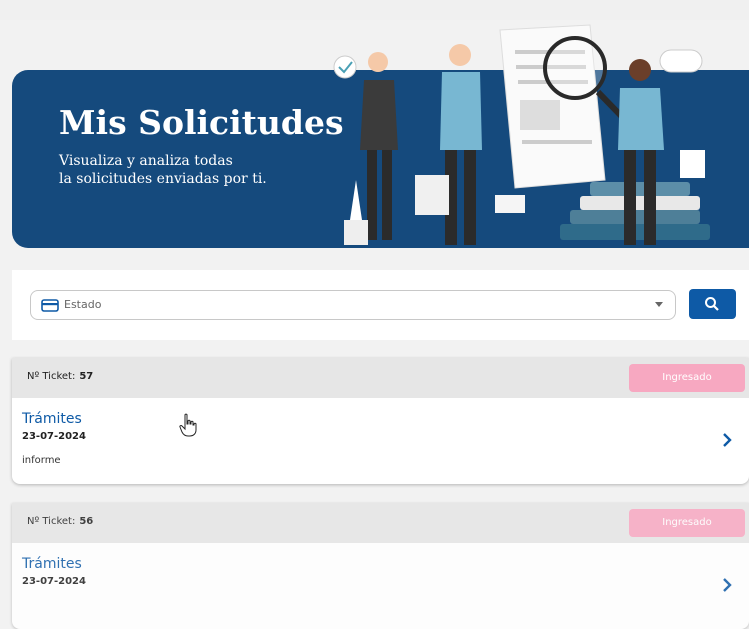 The image size is (749, 629). Describe the element at coordinates (659, 304) in the screenshot. I see `chevron-down-icon` at that location.